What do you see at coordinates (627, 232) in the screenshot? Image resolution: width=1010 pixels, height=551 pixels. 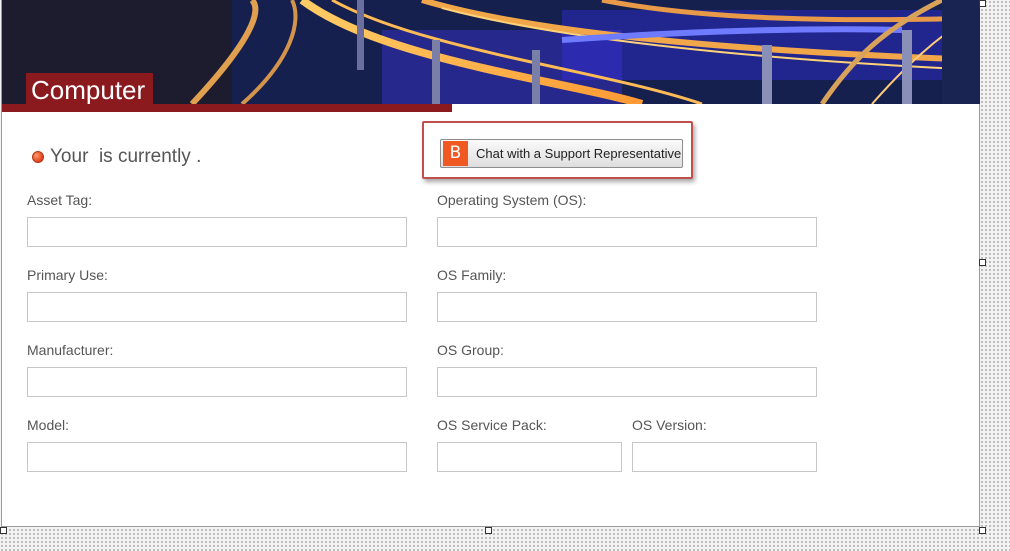 I see `operating-system-input` at bounding box center [627, 232].